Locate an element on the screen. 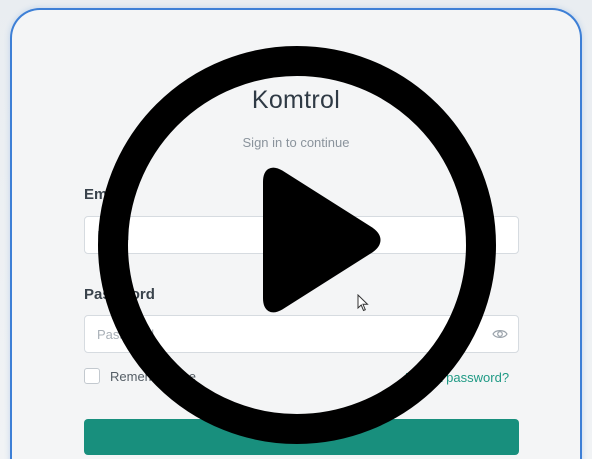 Image resolution: width=592 pixels, height=459 pixels. play-icon is located at coordinates (322, 240).